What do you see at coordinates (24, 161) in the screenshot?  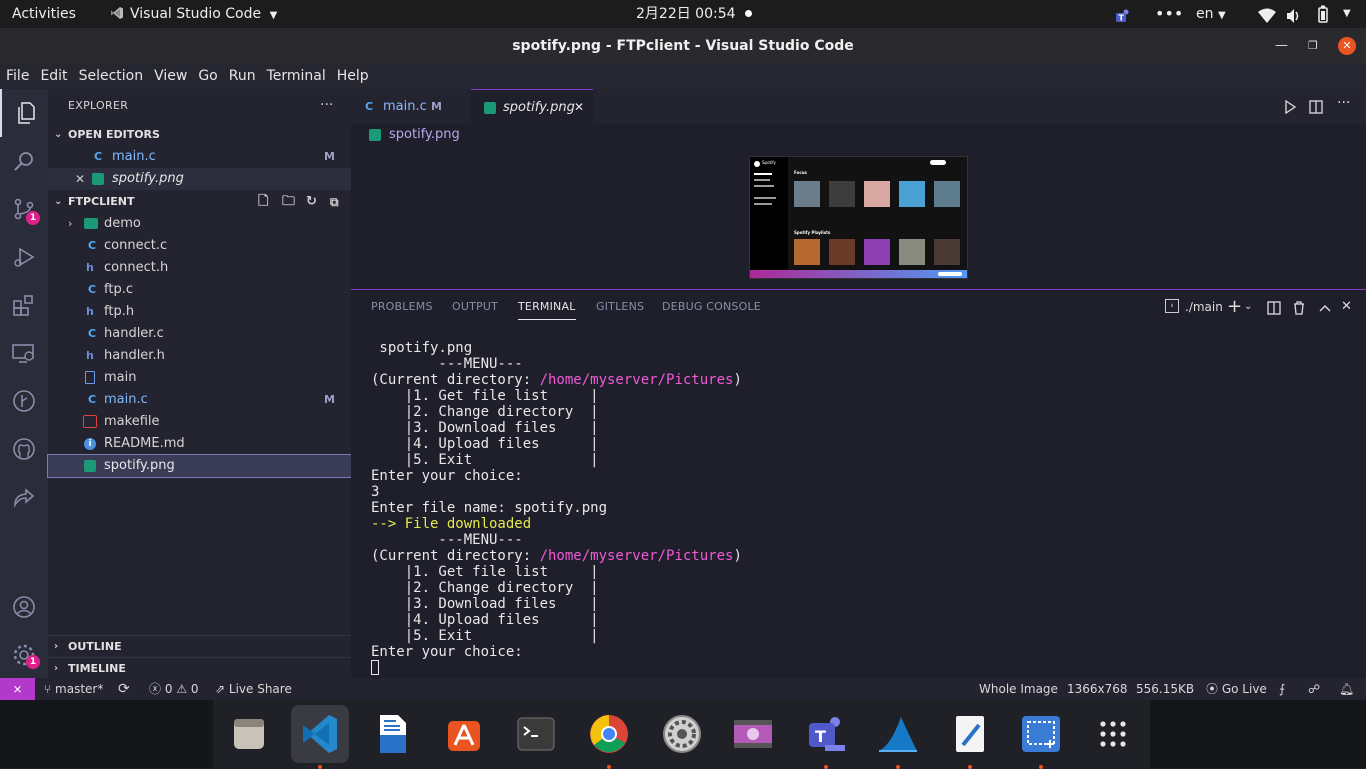 I see `search-activity` at bounding box center [24, 161].